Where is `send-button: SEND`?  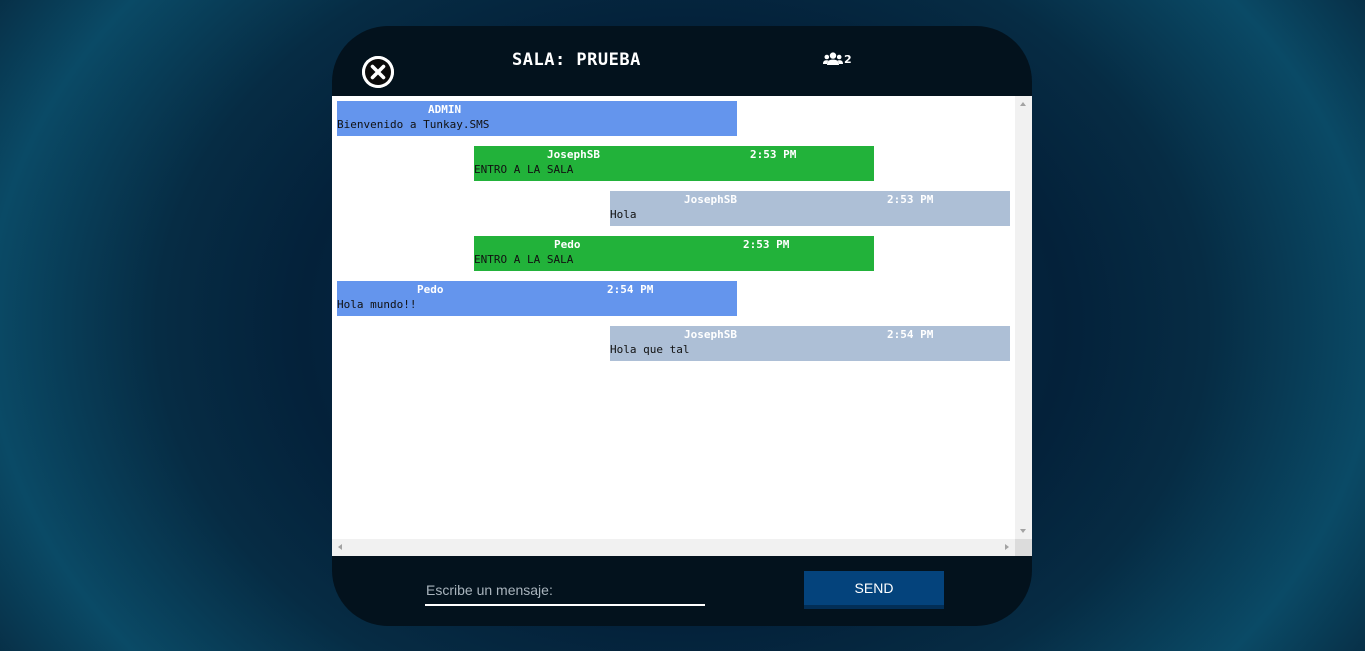 send-button: SEND is located at coordinates (874, 590).